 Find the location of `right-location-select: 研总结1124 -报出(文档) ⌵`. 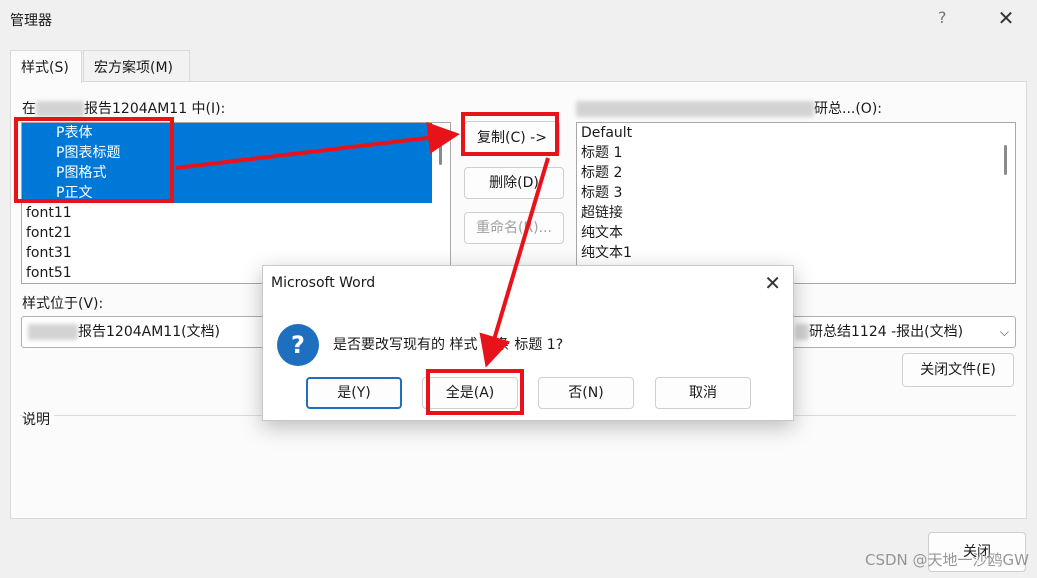

right-location-select: 研总结1124 -报出(文档) ⌵ is located at coordinates (902, 332).